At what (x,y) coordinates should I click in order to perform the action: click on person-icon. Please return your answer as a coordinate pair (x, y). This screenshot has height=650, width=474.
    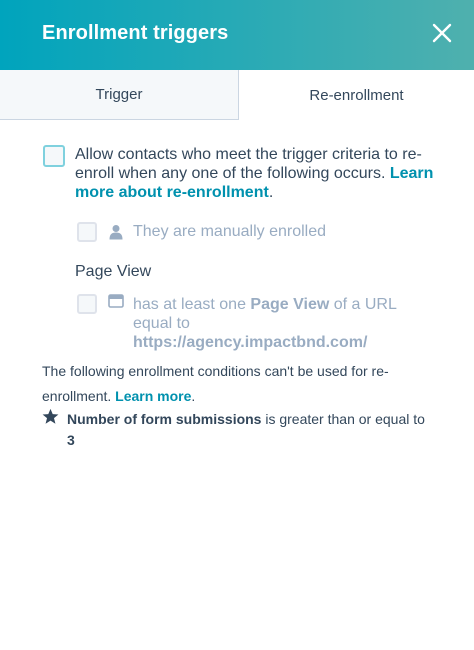
    Looking at the image, I should click on (116, 232).